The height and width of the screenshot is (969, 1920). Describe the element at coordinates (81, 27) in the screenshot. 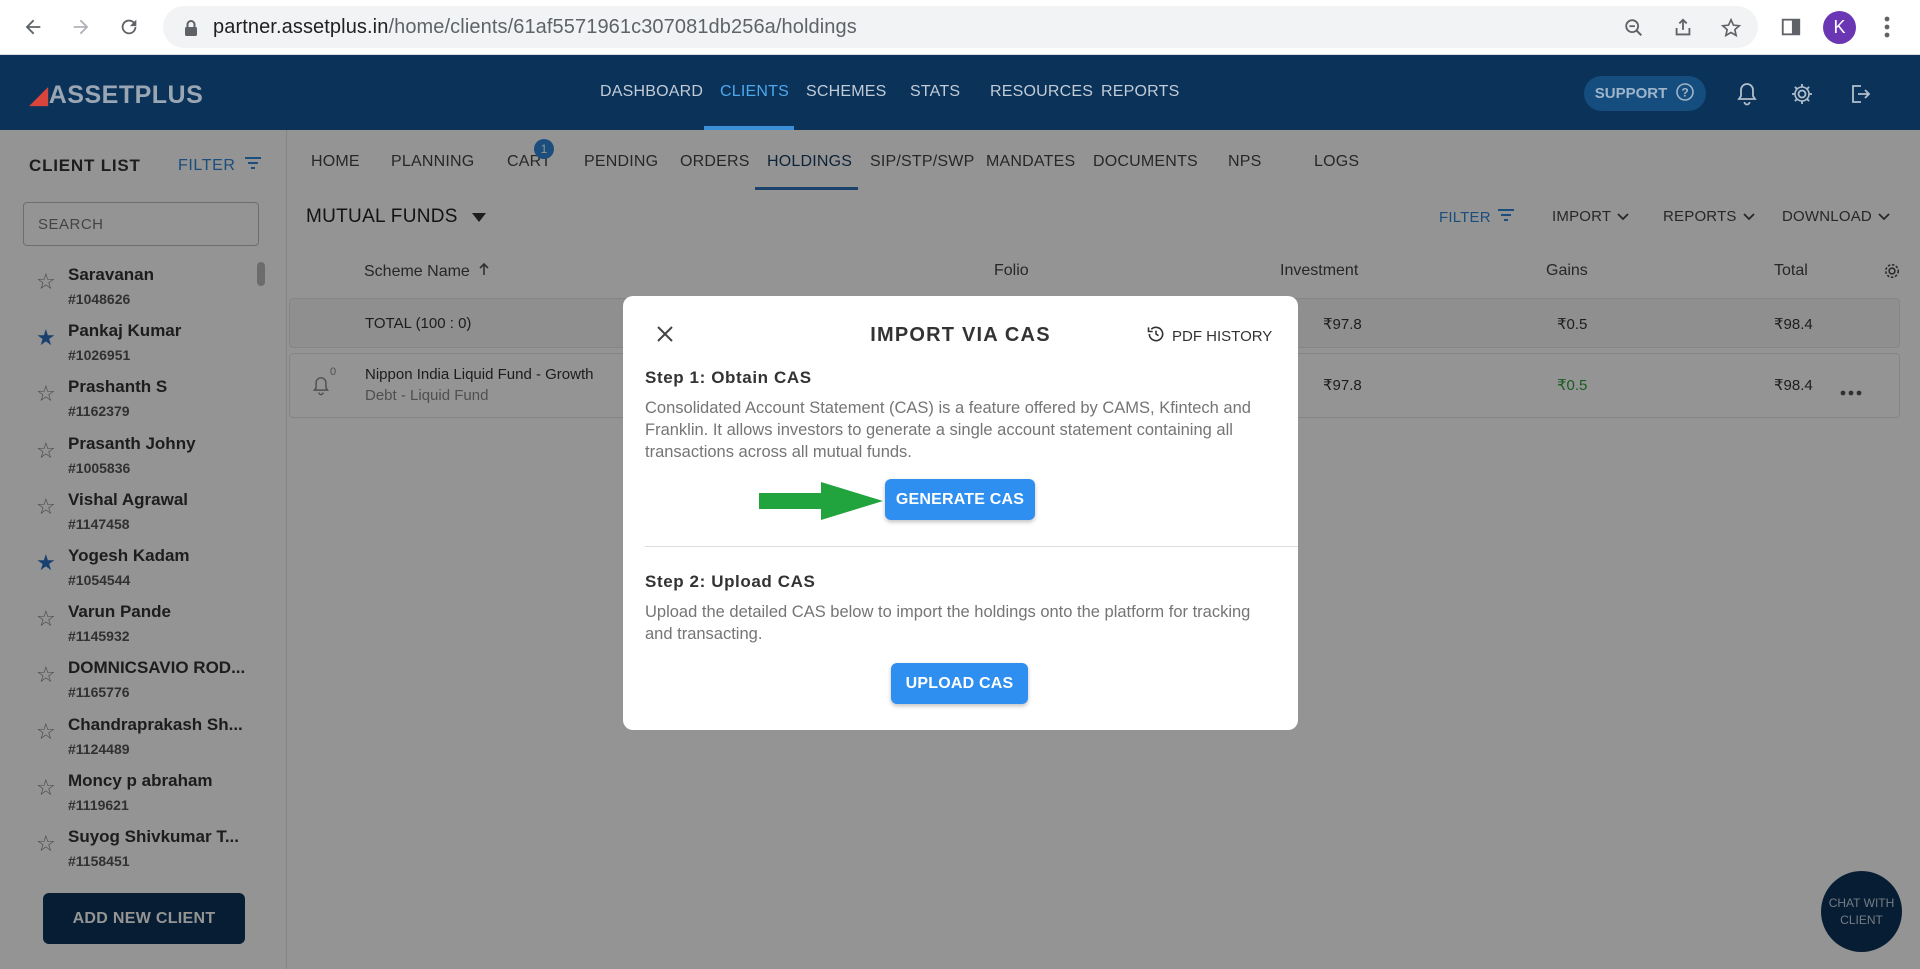

I see `forward-icon` at that location.